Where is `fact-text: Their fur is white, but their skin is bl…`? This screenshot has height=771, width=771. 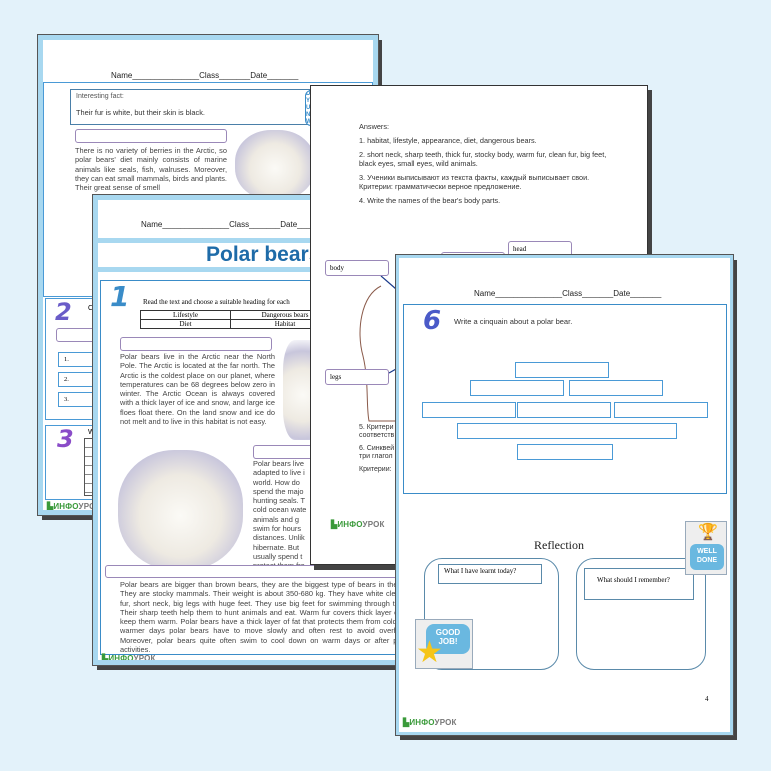 fact-text: Their fur is white, but their skin is bl… is located at coordinates (140, 112).